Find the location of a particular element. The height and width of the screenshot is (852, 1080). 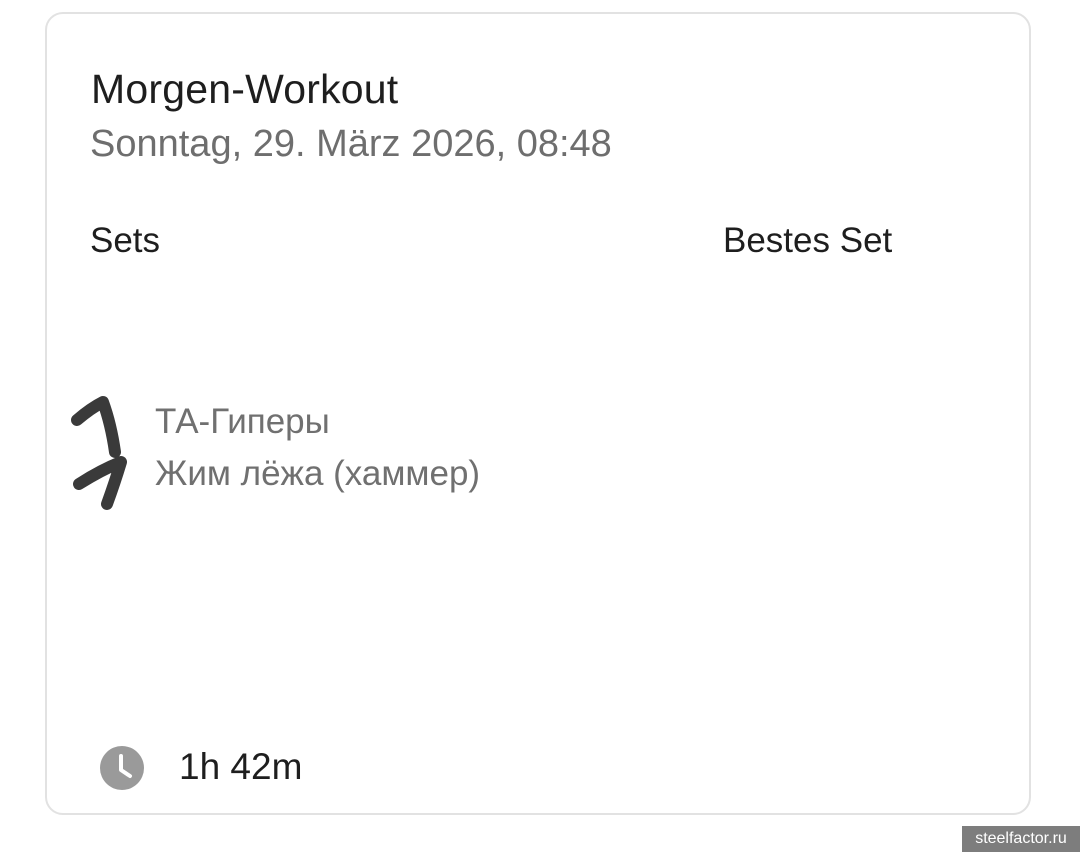

best-set-column-header: Bestes Set is located at coordinates (808, 240).